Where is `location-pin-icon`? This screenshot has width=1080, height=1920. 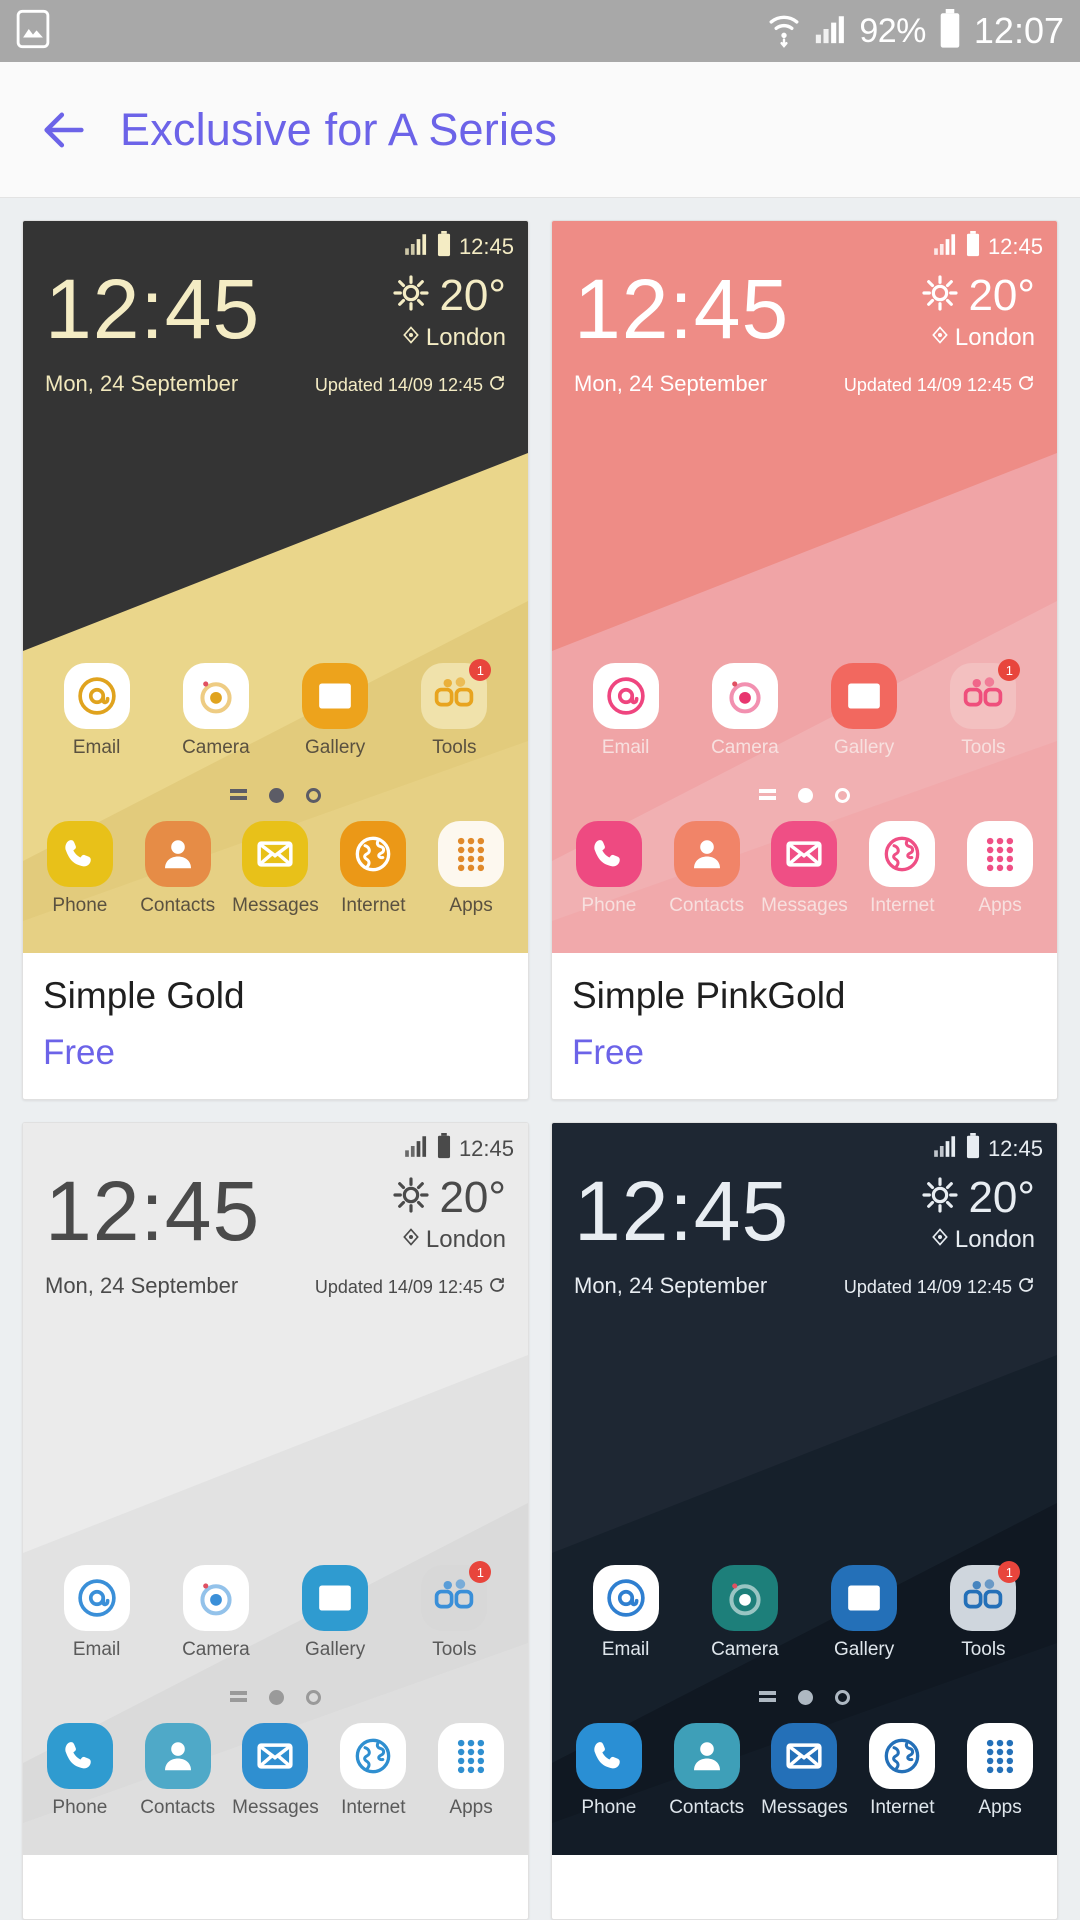
location-pin-icon is located at coordinates (411, 338).